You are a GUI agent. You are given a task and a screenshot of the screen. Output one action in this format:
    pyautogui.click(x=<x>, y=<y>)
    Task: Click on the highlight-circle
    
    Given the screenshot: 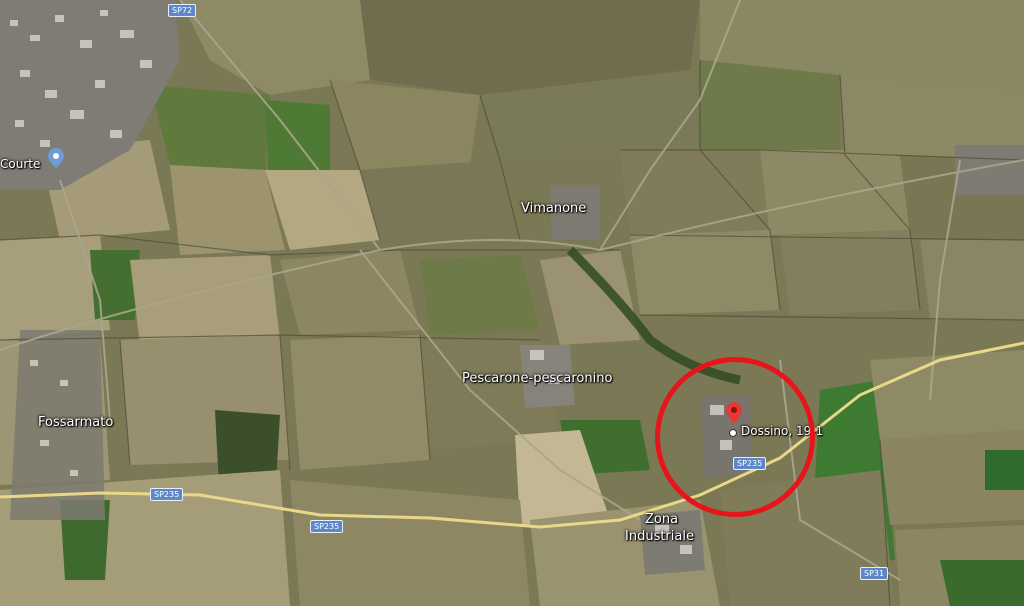 What is the action you would take?
    pyautogui.click(x=735, y=437)
    